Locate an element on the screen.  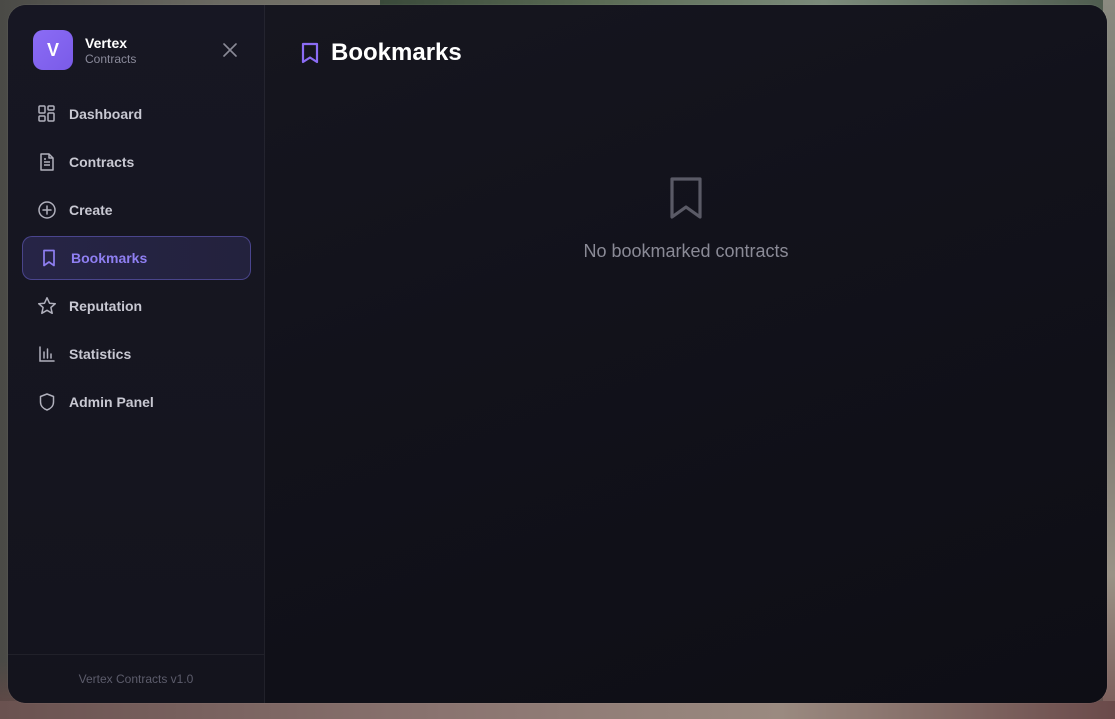
plus-circle-icon is located at coordinates (47, 210).